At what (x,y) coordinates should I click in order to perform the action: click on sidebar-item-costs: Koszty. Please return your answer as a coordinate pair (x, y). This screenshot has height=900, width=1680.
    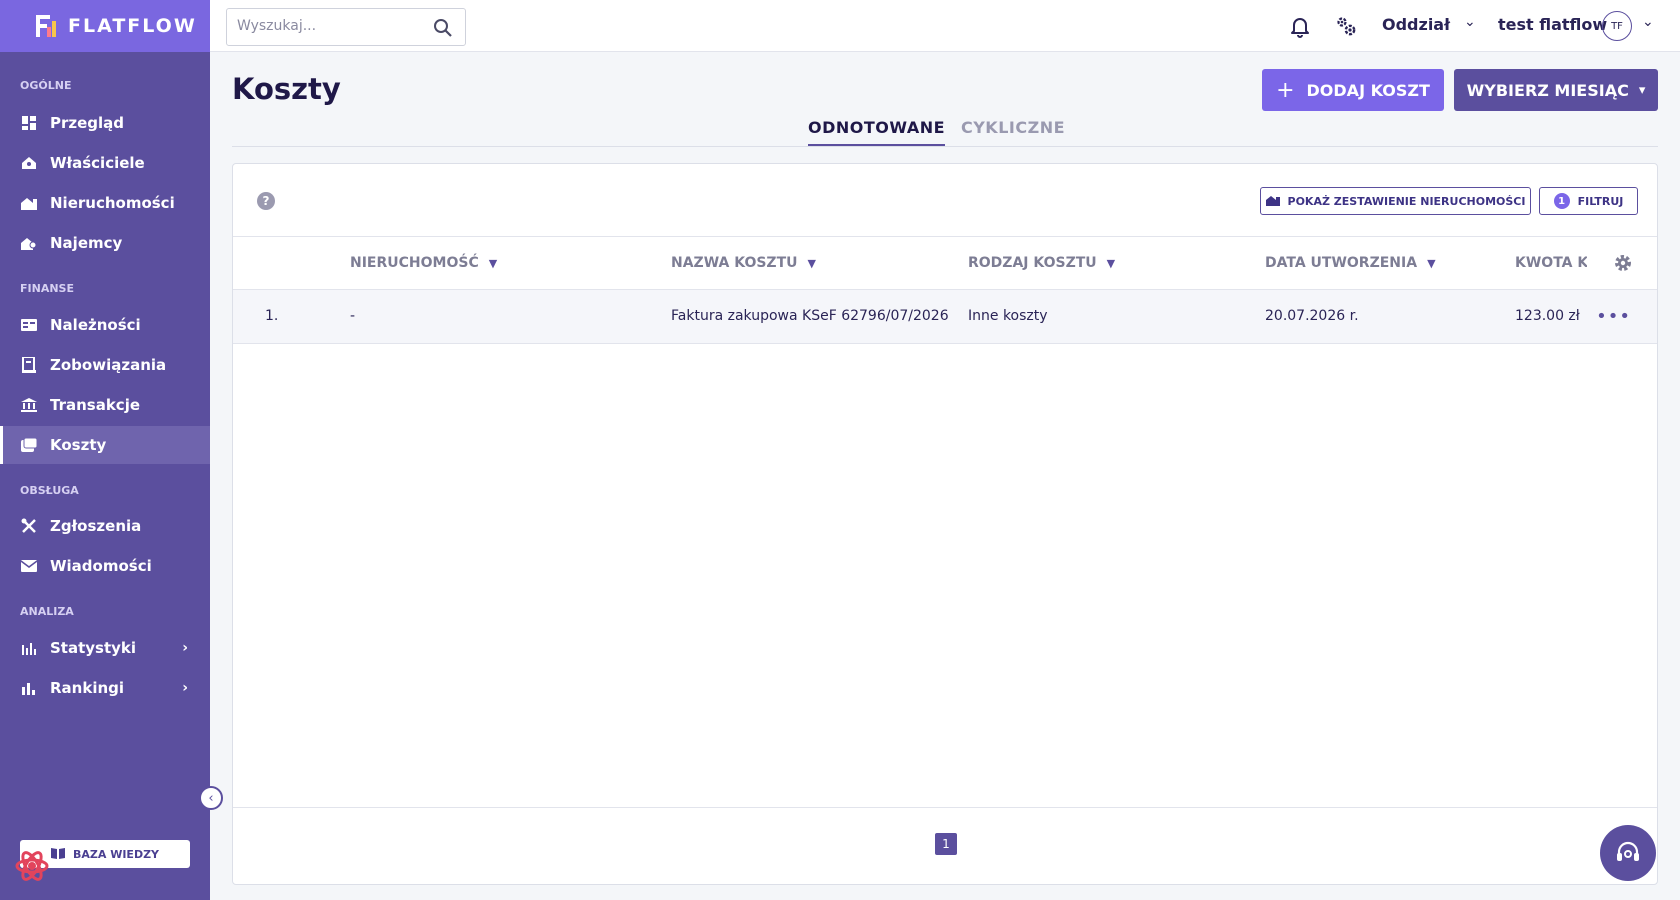
    Looking at the image, I should click on (105, 445).